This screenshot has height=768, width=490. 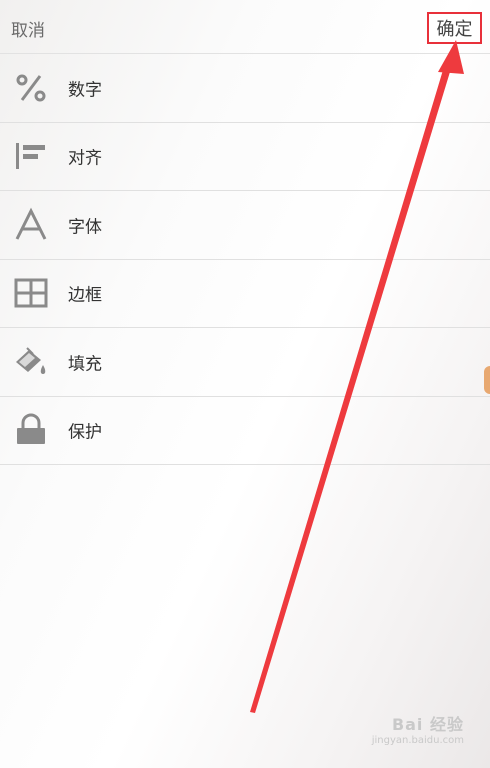 What do you see at coordinates (245, 27) in the screenshot?
I see `header-bar: 取消 确定` at bounding box center [245, 27].